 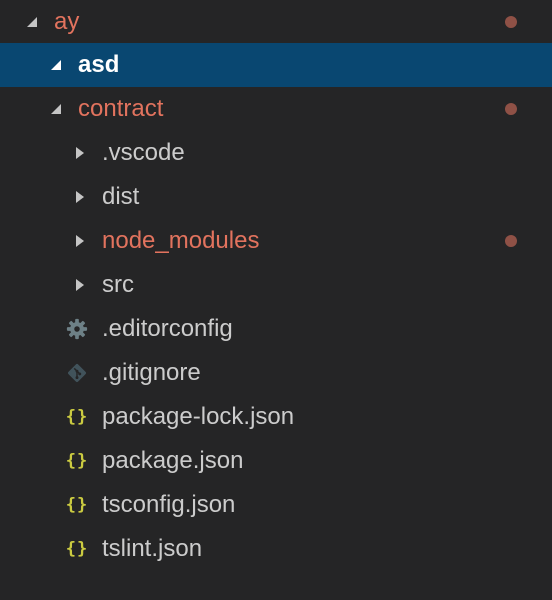 What do you see at coordinates (276, 373) in the screenshot?
I see `tree-item-gitignore: .gitignore` at bounding box center [276, 373].